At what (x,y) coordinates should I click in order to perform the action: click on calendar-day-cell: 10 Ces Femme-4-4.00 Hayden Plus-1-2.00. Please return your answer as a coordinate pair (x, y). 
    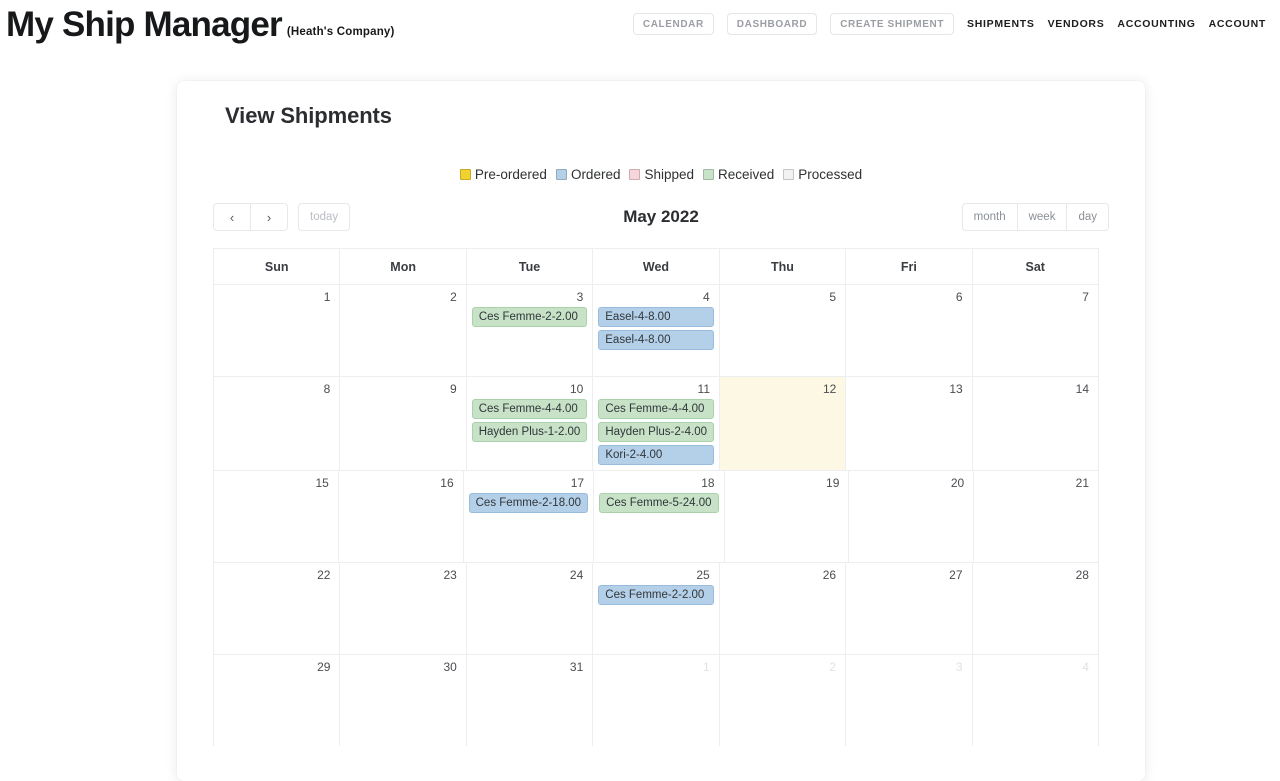
    Looking at the image, I should click on (530, 423).